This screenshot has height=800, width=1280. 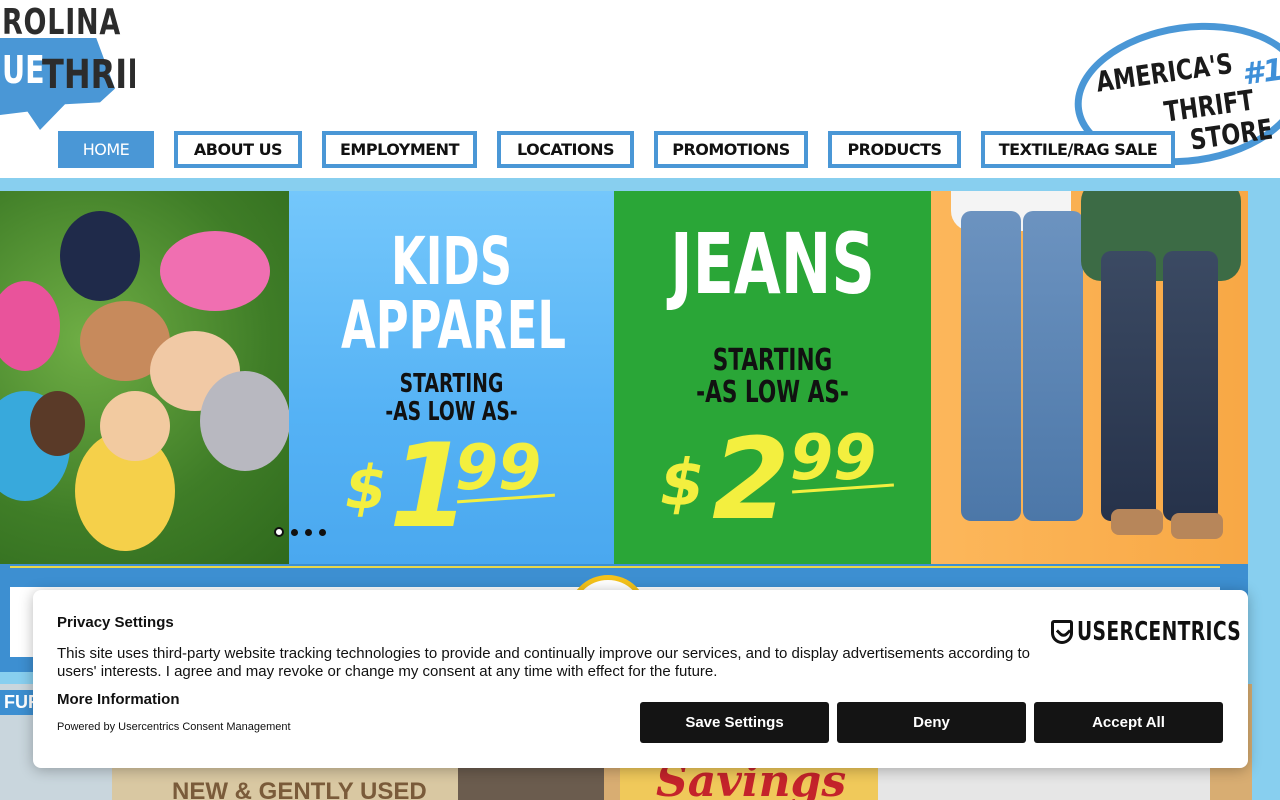 I want to click on nav-products: PRODUCTS, so click(x=894, y=149).